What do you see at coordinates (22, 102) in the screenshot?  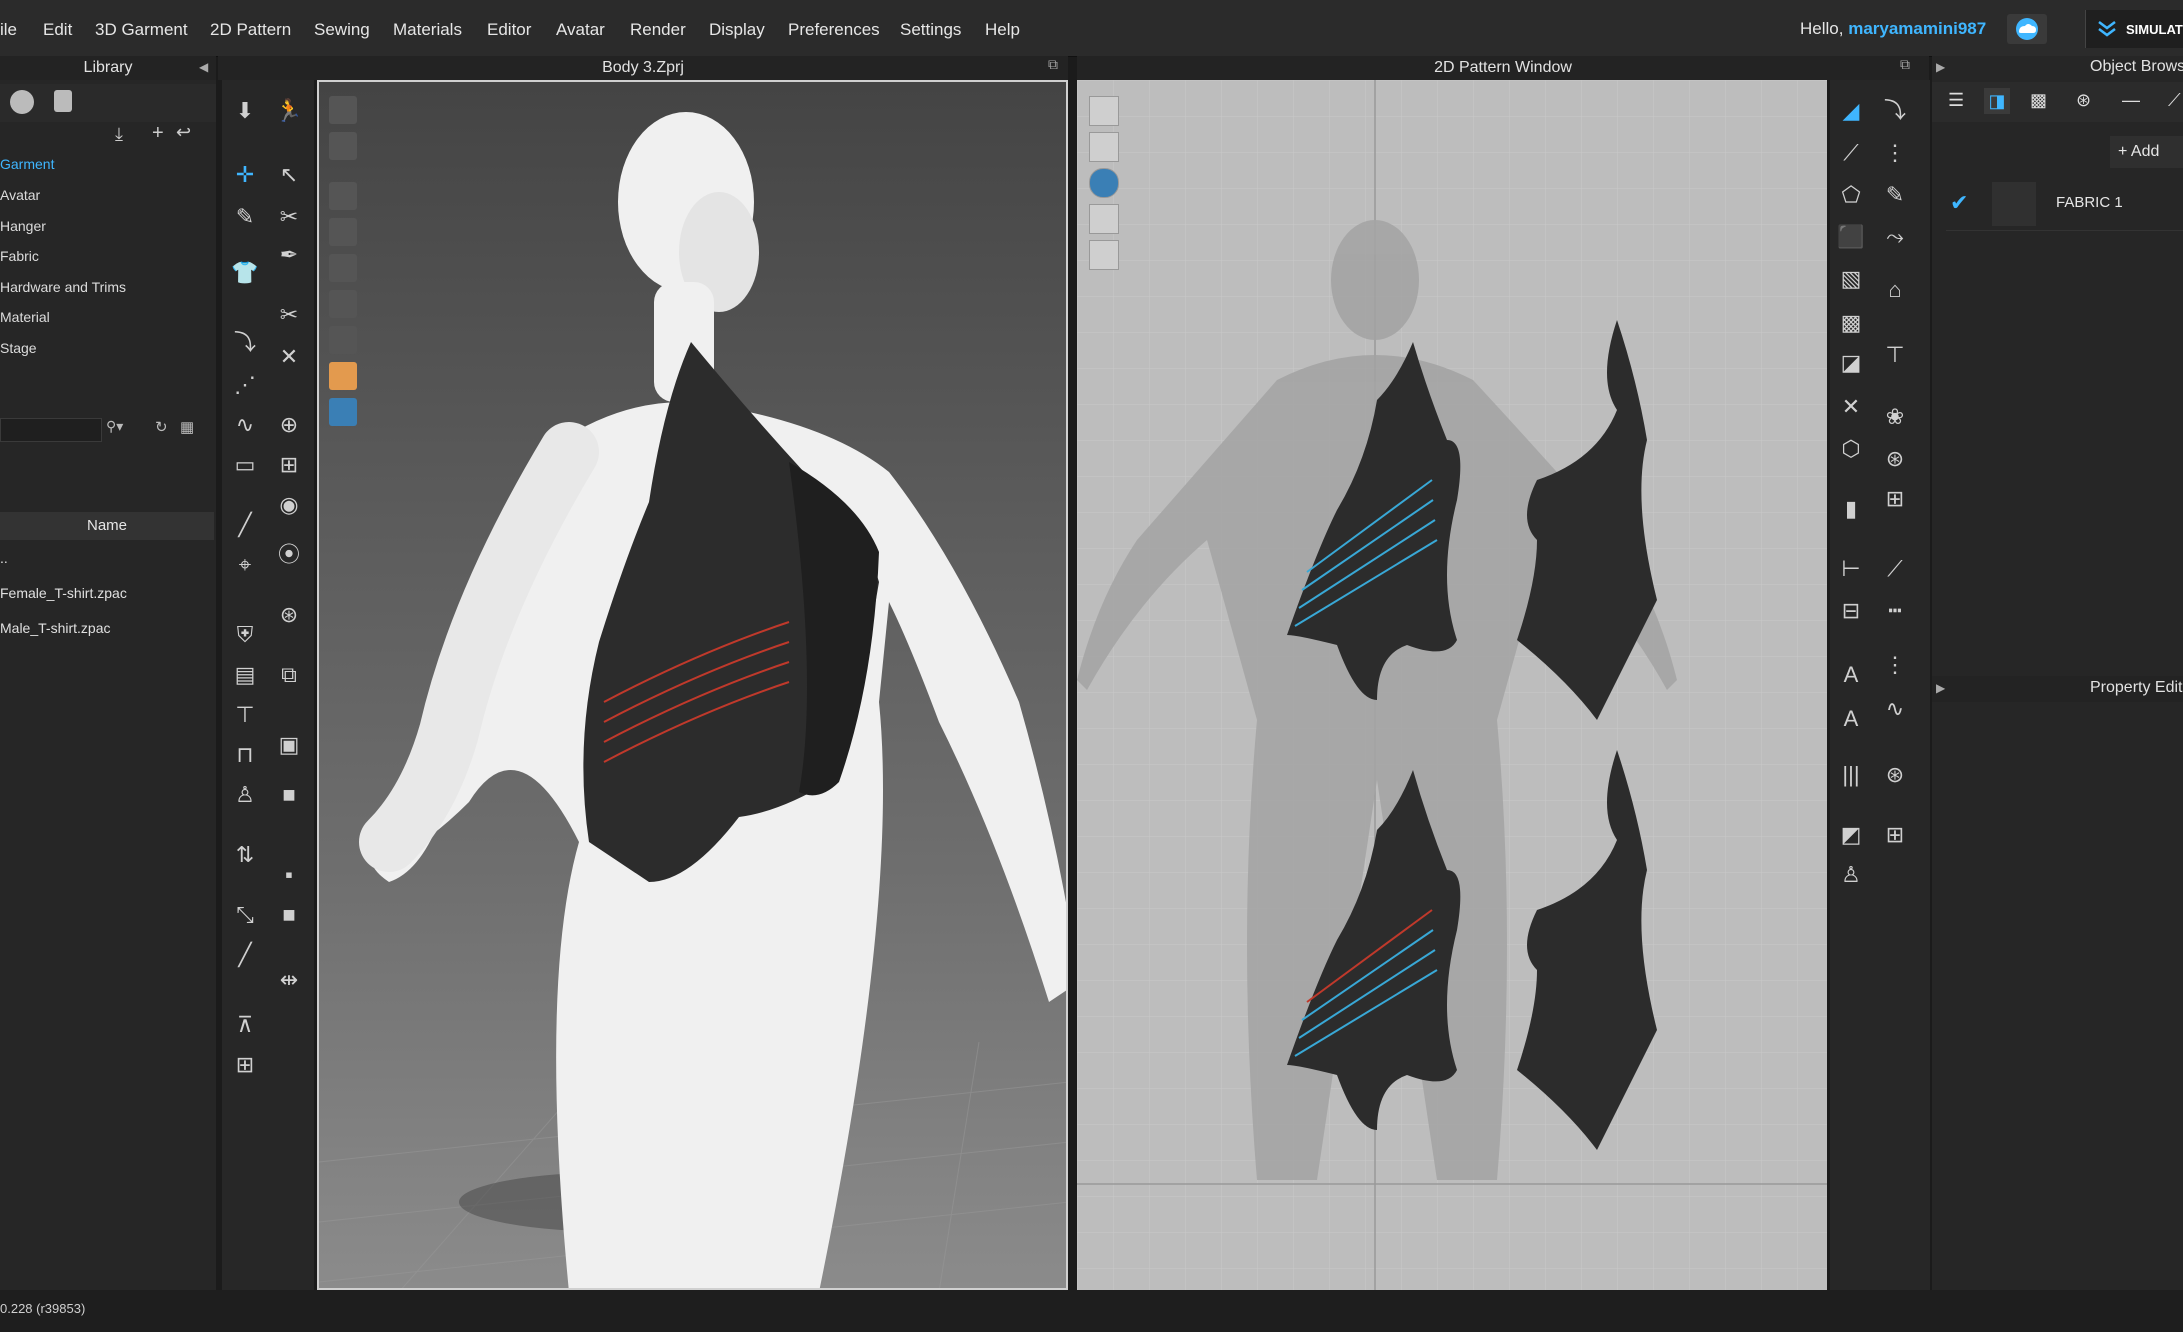 I see `cloud-library-icon` at bounding box center [22, 102].